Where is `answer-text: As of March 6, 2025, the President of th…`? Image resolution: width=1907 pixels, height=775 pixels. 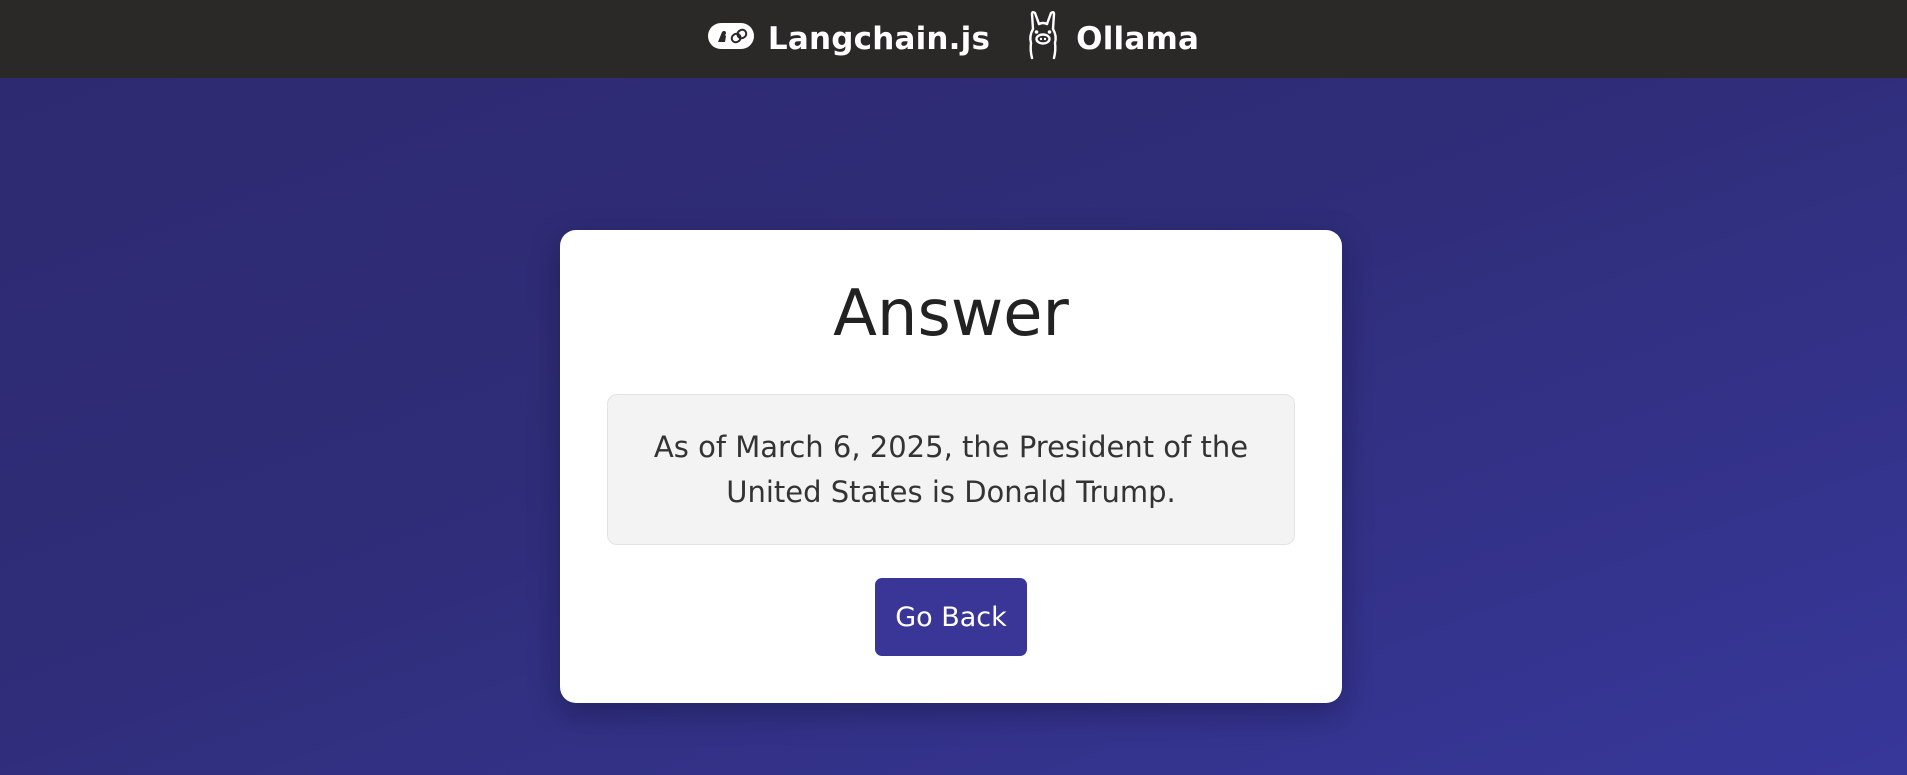
answer-text: As of March 6, 2025, the President of th… is located at coordinates (951, 469).